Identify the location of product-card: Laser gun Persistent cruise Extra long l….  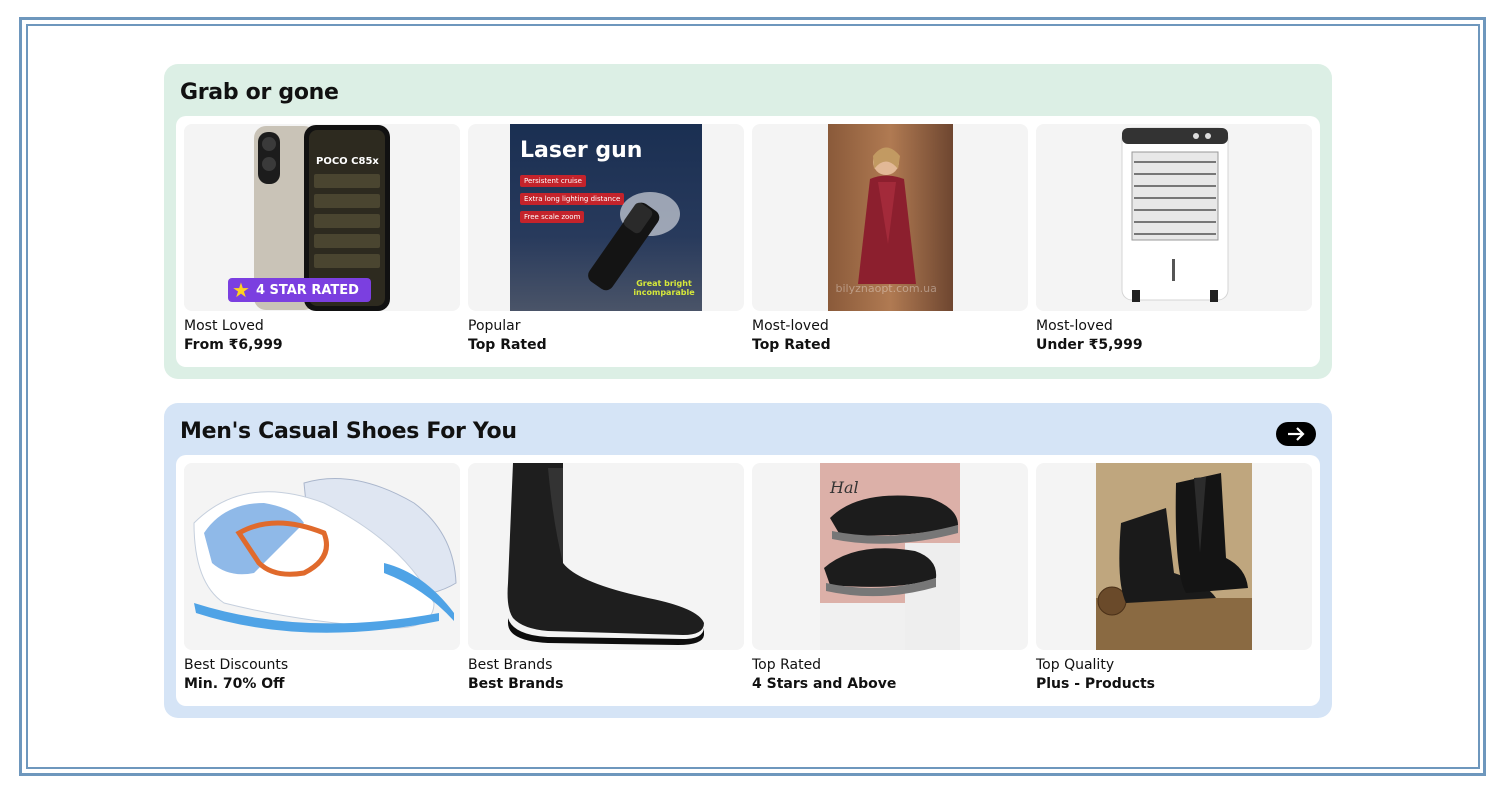
(606, 238).